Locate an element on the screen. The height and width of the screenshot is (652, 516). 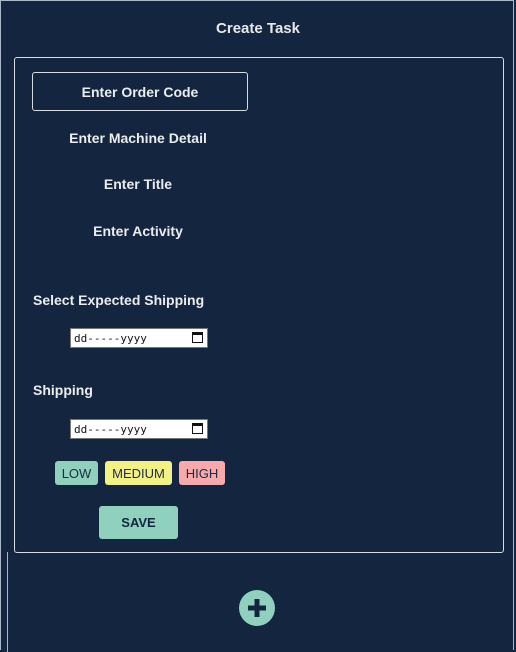
priority-medium-button: MEDIUM is located at coordinates (138, 473).